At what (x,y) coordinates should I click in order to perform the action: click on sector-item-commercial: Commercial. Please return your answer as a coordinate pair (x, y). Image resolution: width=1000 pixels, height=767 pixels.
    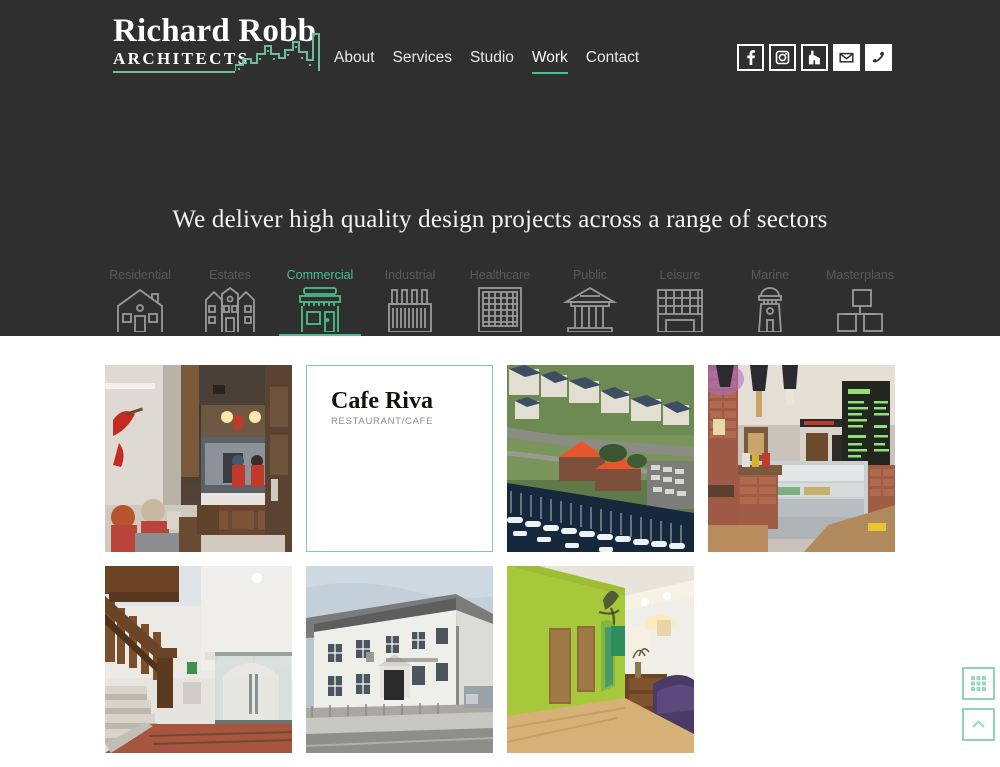
    Looking at the image, I should click on (320, 302).